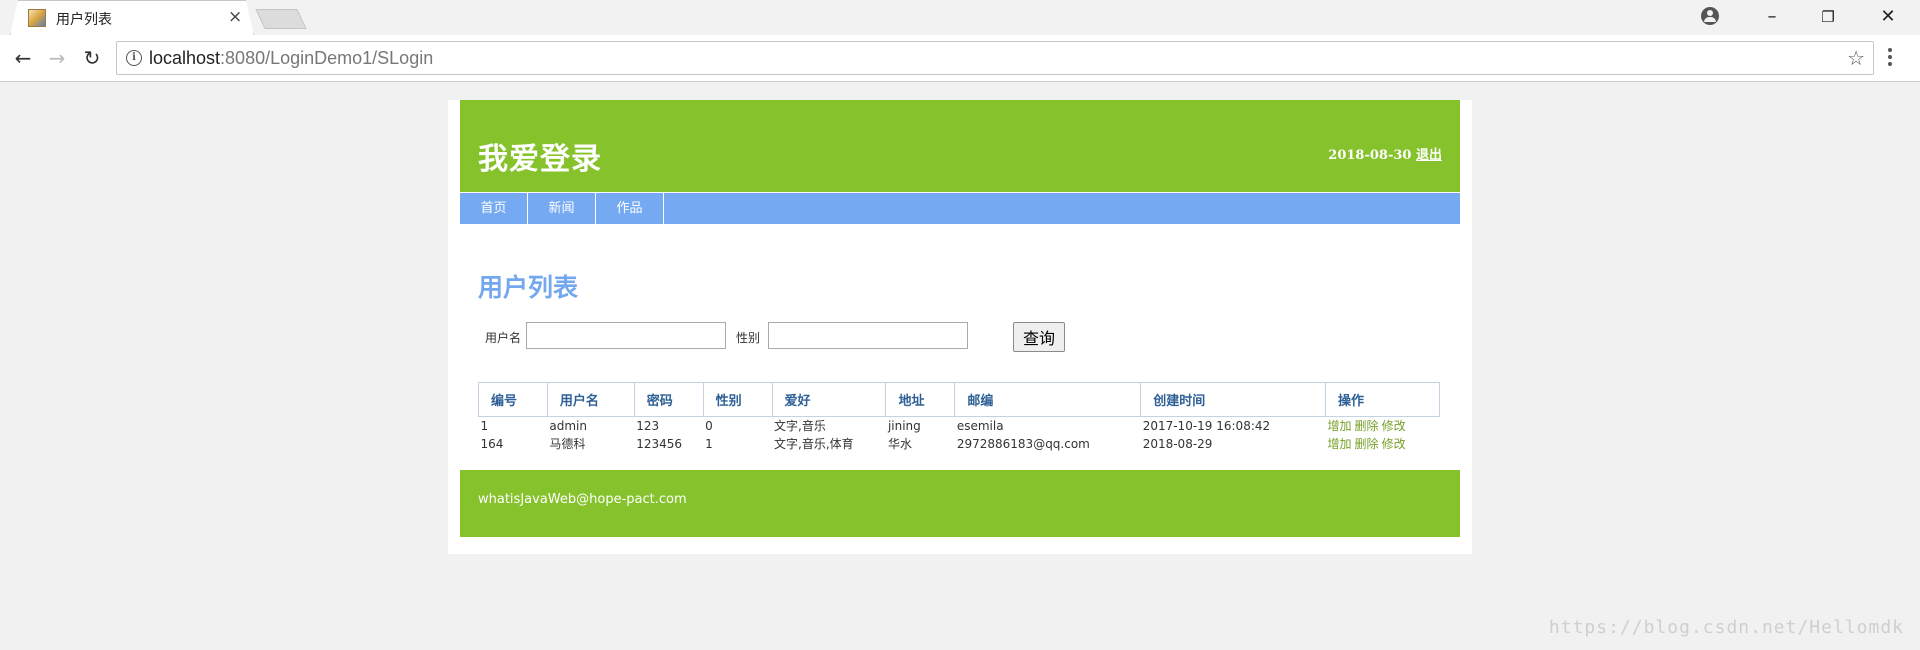 This screenshot has width=1920, height=650. I want to click on url-path: :8080/LoginDemo1/SLogin, so click(327, 58).